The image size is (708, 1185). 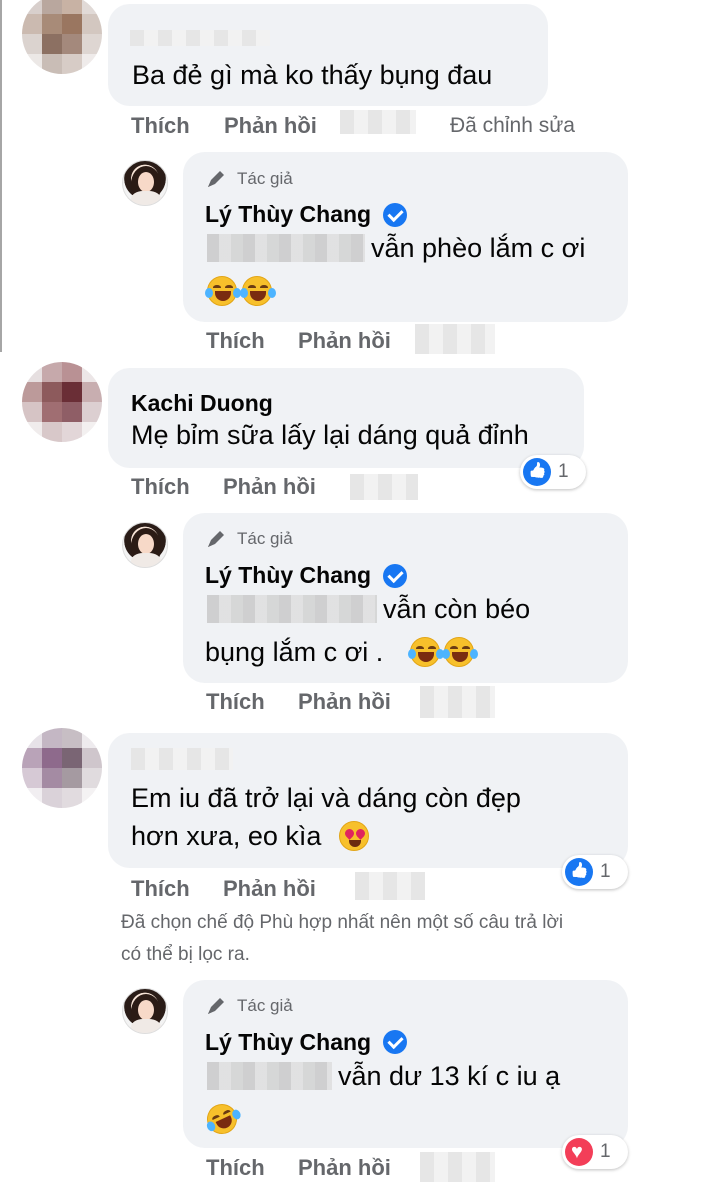 What do you see at coordinates (1, 176) in the screenshot?
I see `page-edge-divider` at bounding box center [1, 176].